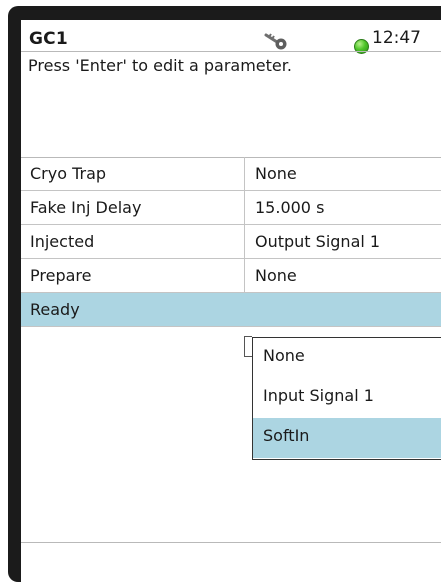 The width and height of the screenshot is (441, 587). What do you see at coordinates (231, 174) in the screenshot?
I see `table-row: Cryo Trap None` at bounding box center [231, 174].